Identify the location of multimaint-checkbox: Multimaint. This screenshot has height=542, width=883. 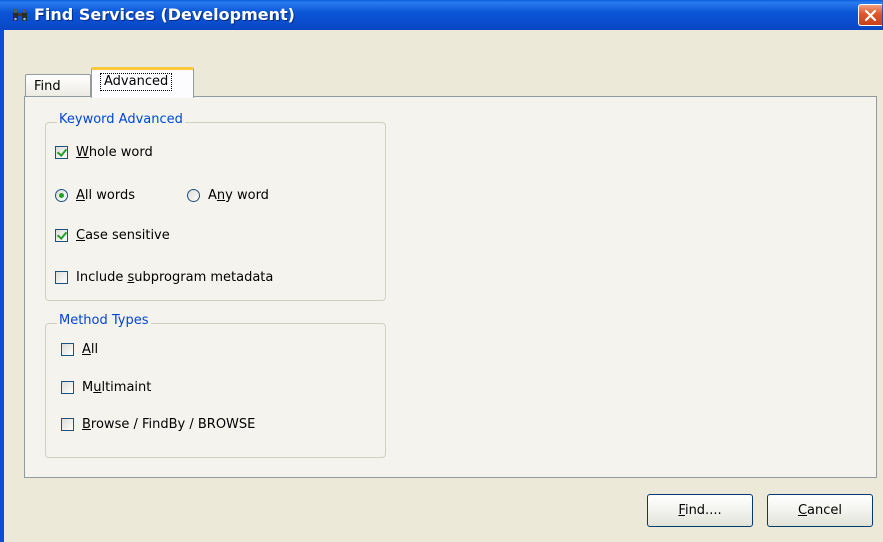
(106, 387).